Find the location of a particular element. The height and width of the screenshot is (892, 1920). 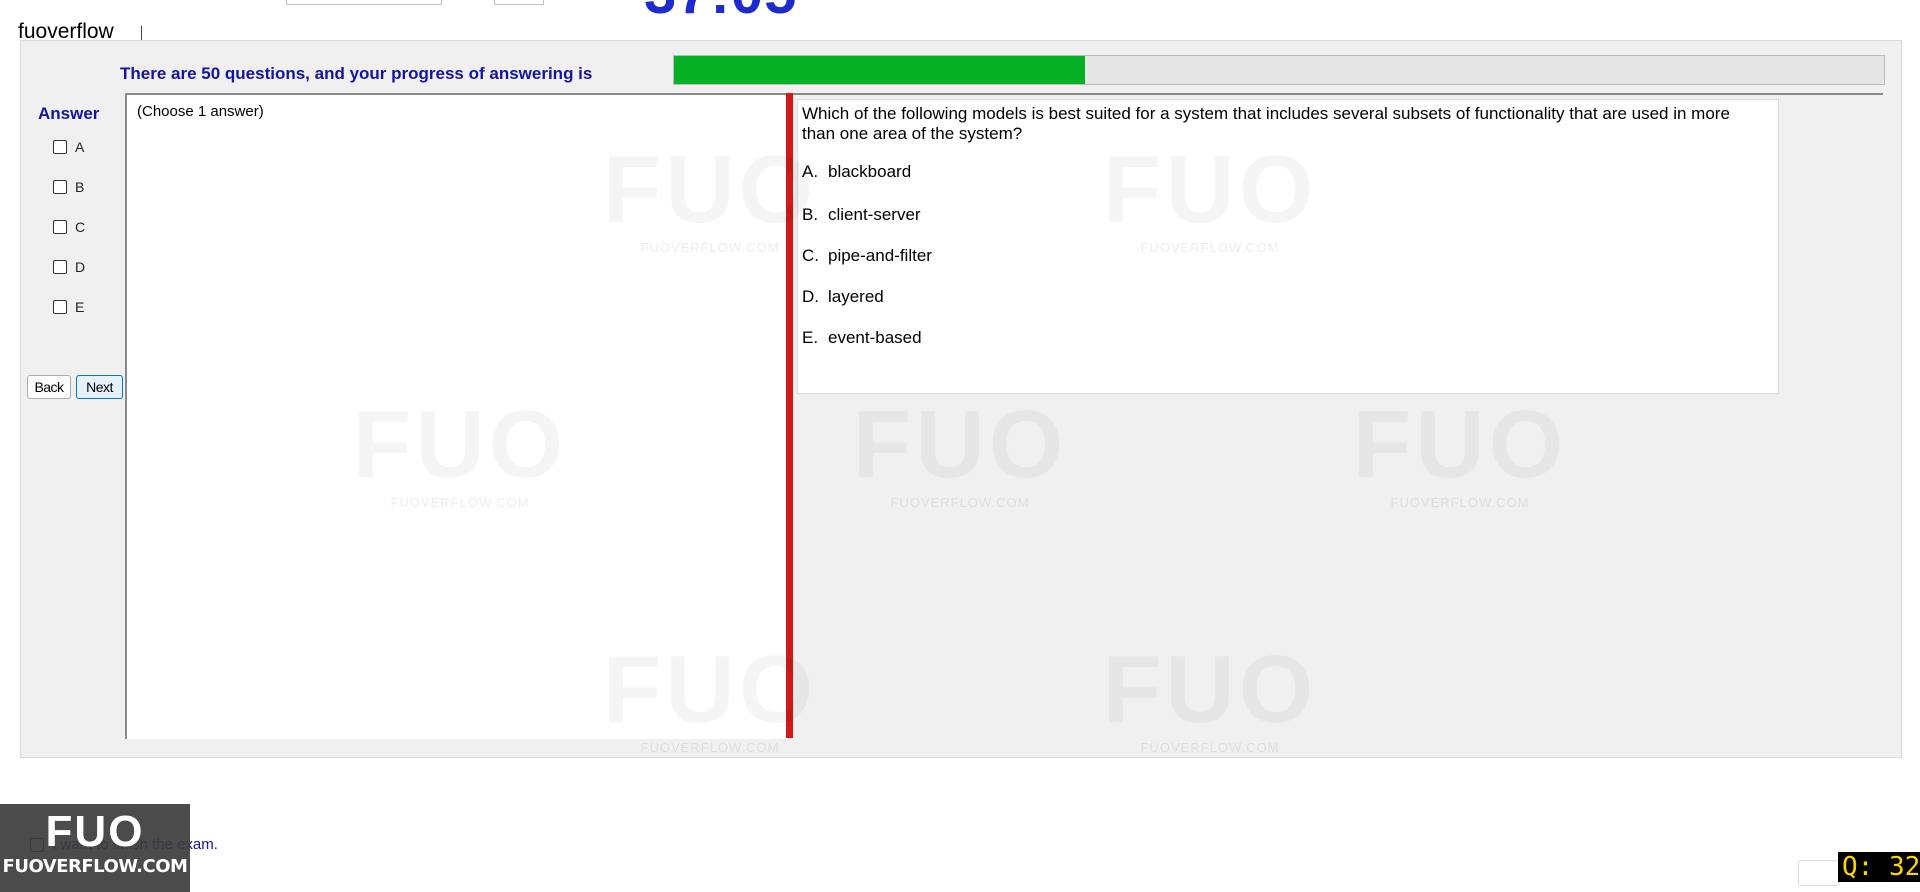

answer-checkbox-b is located at coordinates (60, 187).